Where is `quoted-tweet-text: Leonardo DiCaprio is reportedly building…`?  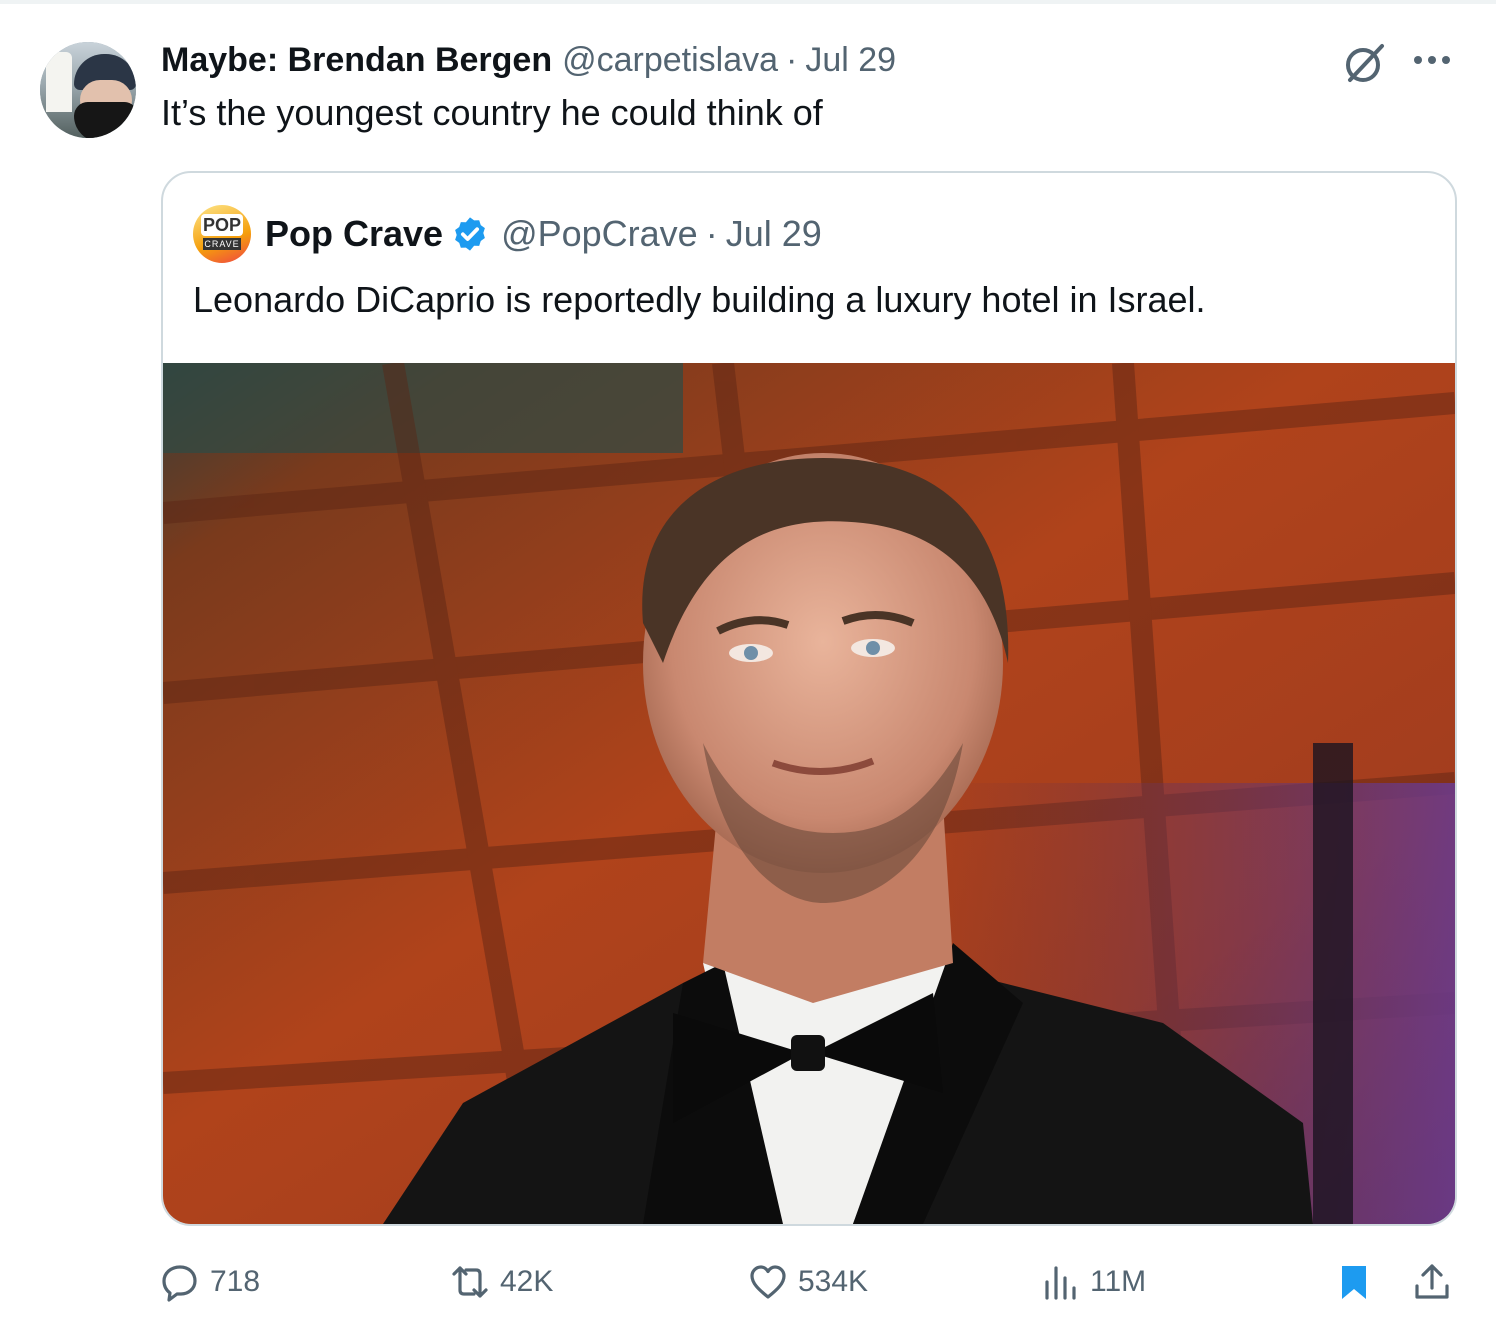
quoted-tweet-text: Leonardo DiCaprio is reportedly building… is located at coordinates (699, 299).